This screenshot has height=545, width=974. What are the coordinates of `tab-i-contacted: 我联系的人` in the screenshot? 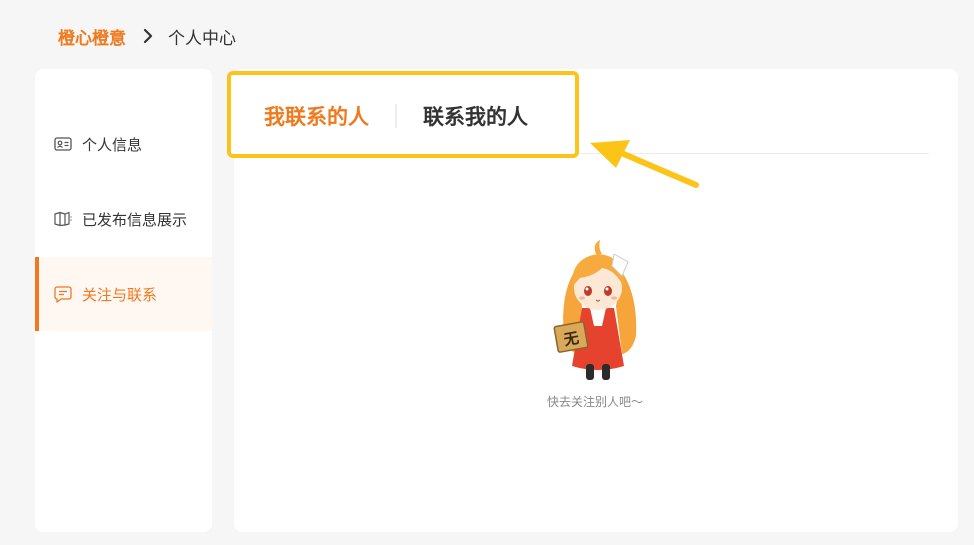 It's located at (316, 116).